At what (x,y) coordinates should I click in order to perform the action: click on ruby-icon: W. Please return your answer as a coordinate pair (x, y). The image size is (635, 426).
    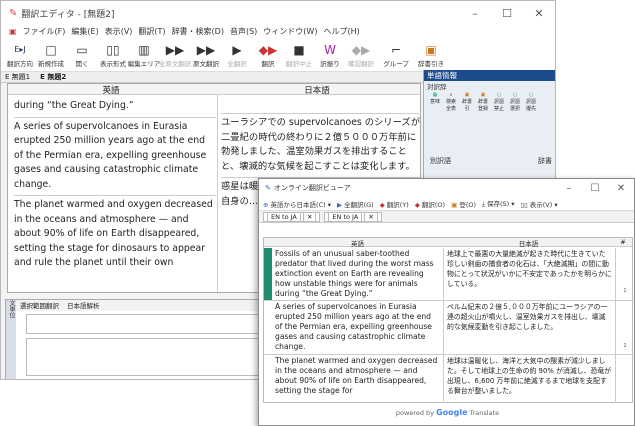
    Looking at the image, I should click on (330, 49).